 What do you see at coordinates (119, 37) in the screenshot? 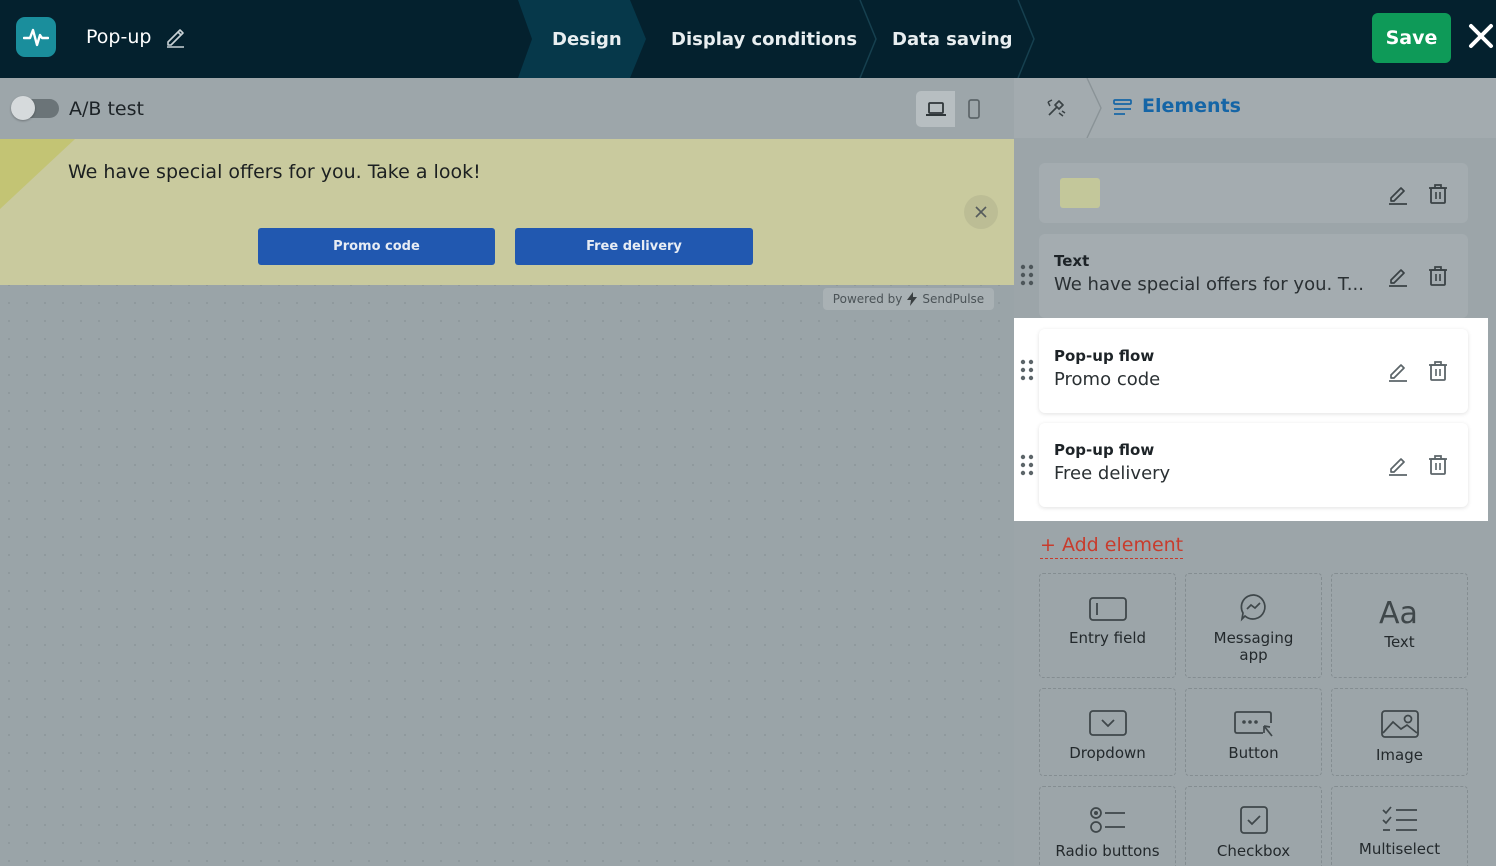
I see `popup-title: Pop-up` at bounding box center [119, 37].